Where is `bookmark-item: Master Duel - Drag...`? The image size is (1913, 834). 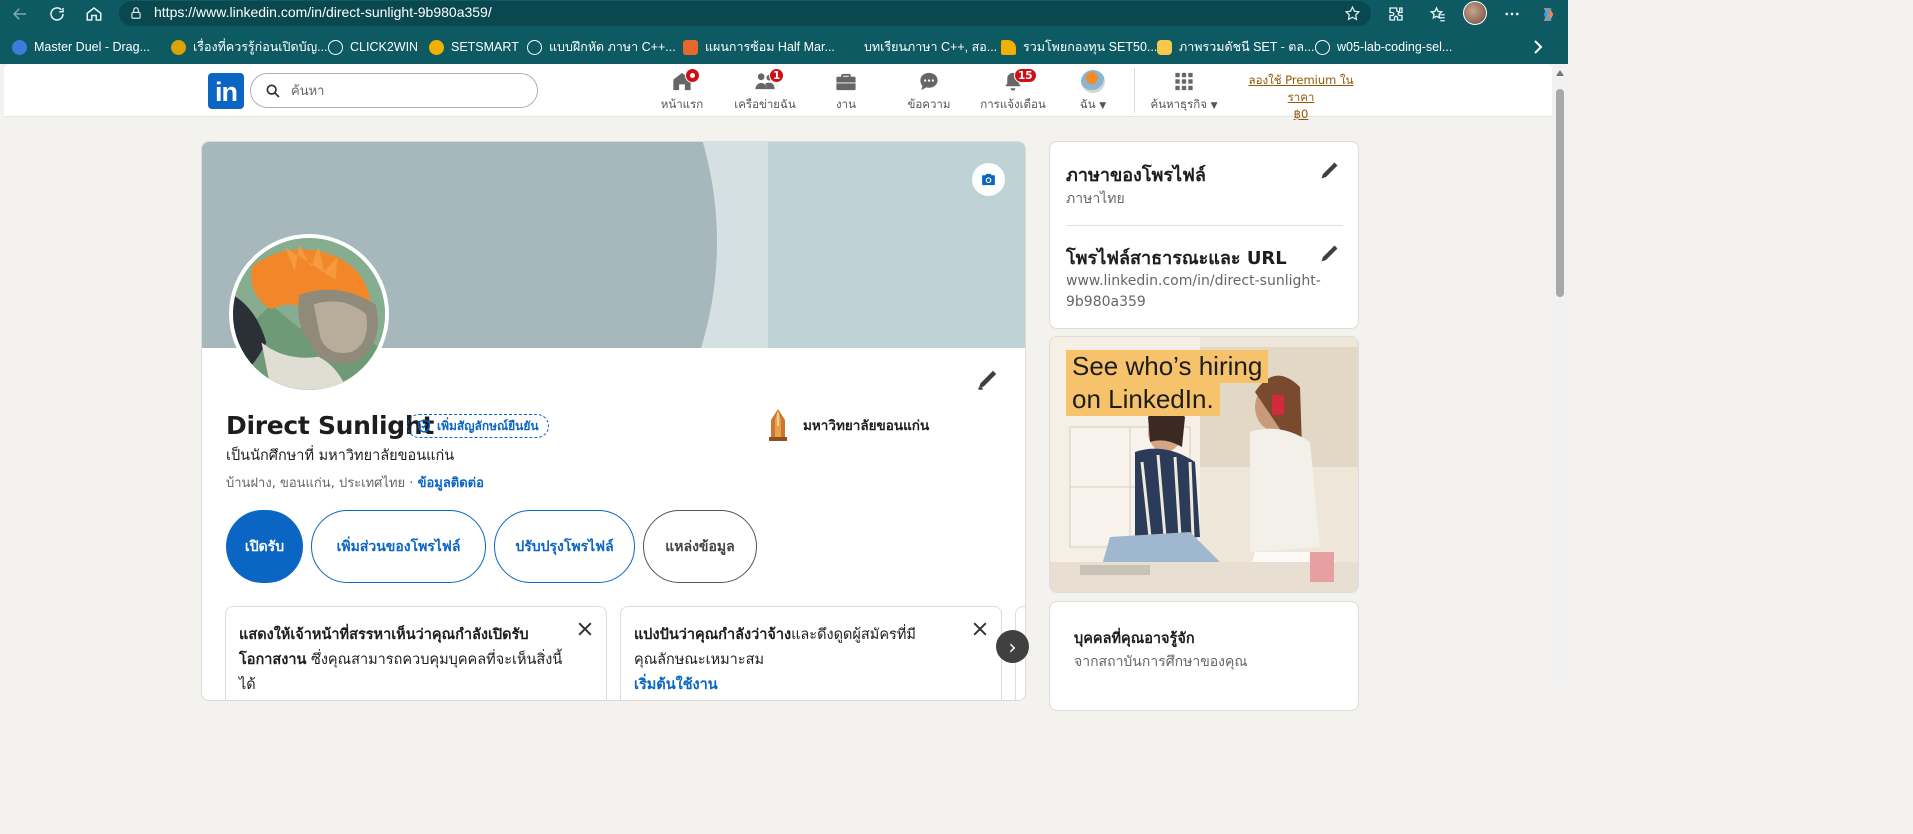
bookmark-item: Master Duel - Drag... is located at coordinates (81, 47).